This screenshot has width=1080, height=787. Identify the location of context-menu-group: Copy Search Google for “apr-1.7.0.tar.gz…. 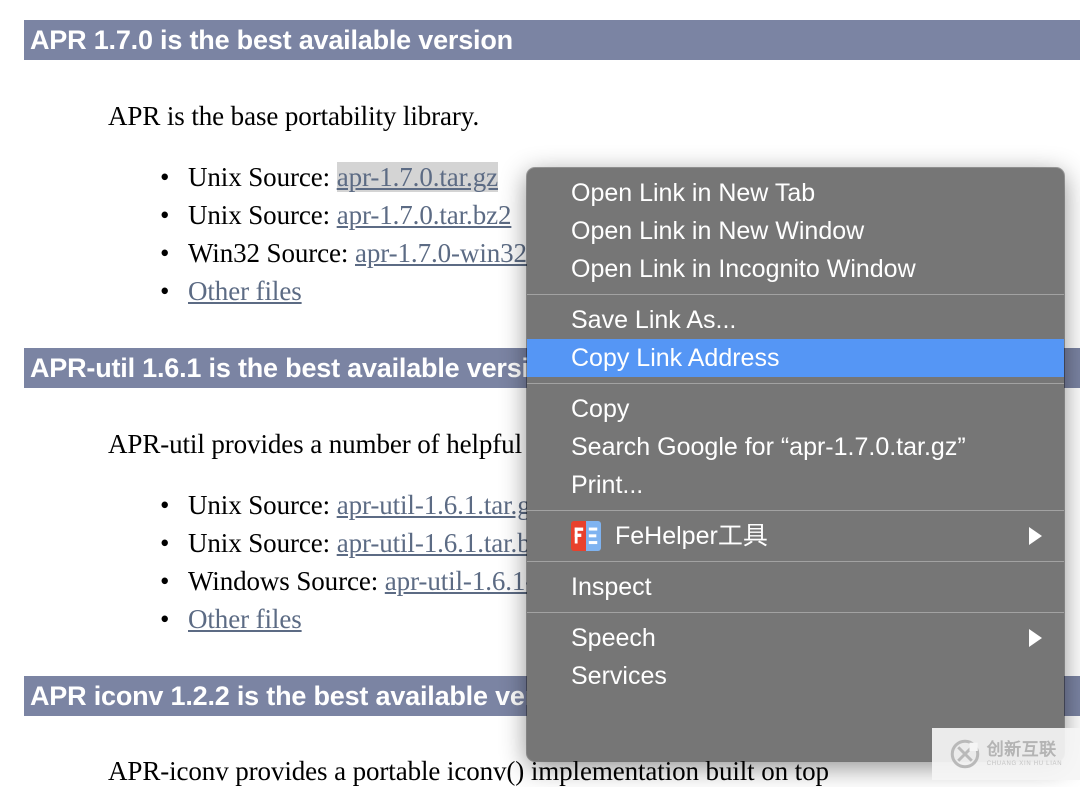
(795, 447).